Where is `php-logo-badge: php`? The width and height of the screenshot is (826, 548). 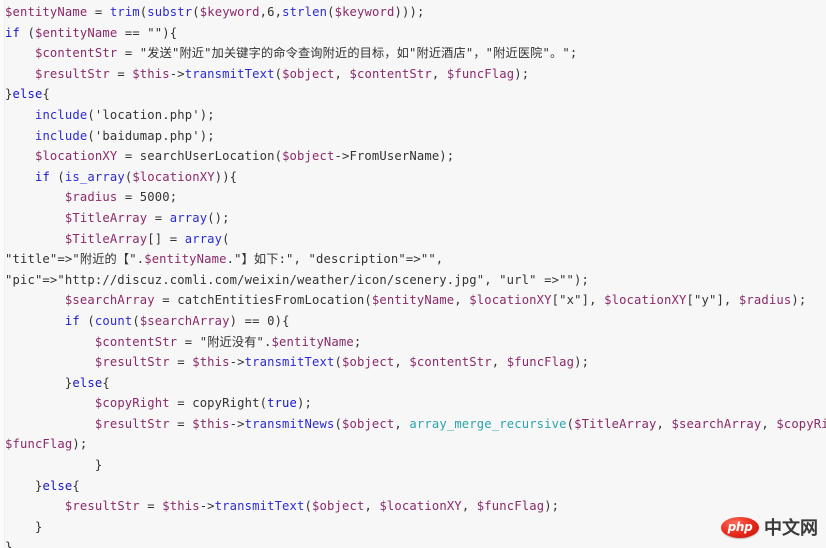
php-logo-badge: php is located at coordinates (740, 527).